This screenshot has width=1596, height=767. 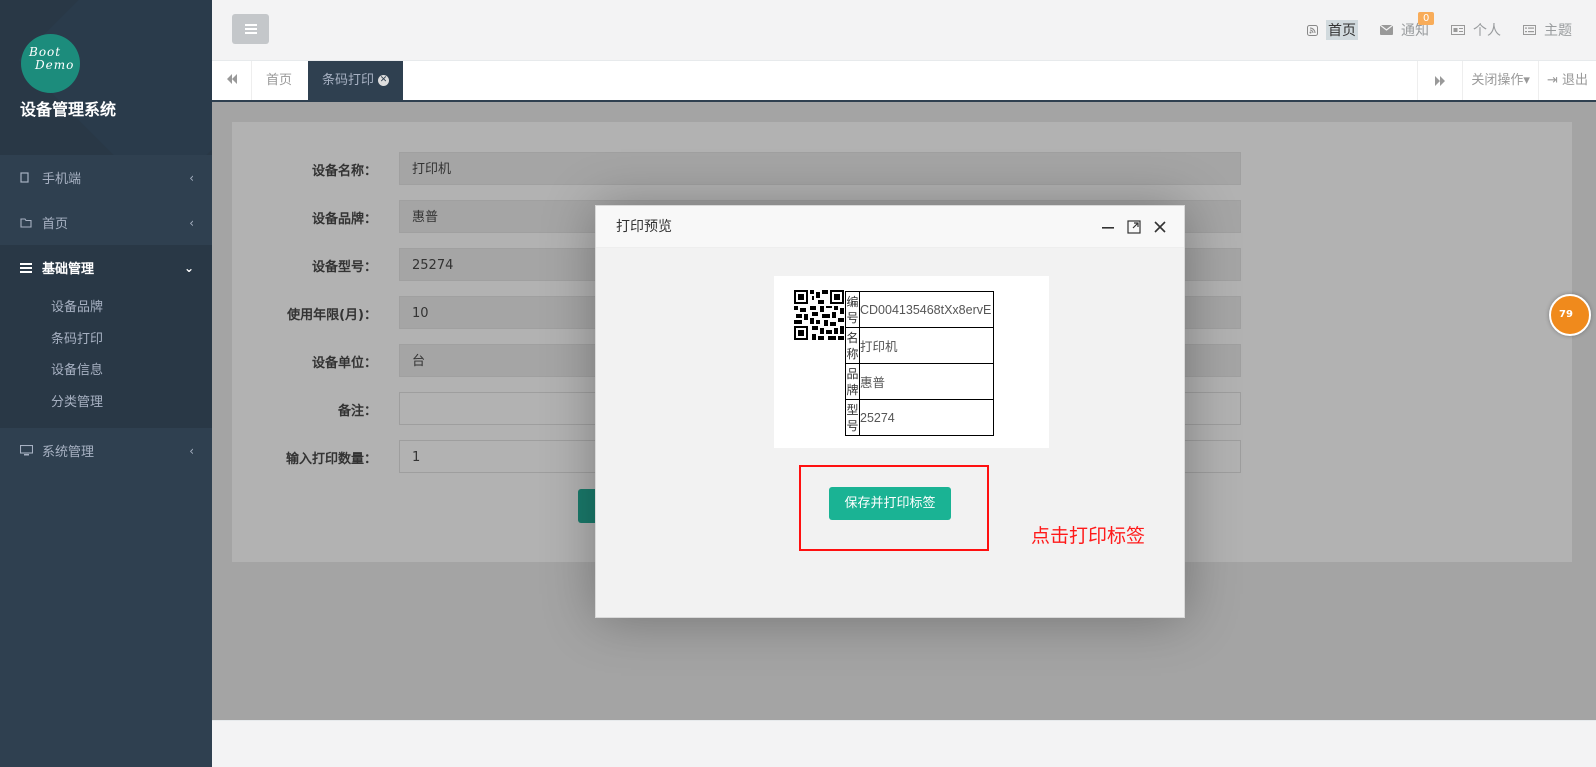 I want to click on tab-label: 条码打印, so click(x=348, y=80).